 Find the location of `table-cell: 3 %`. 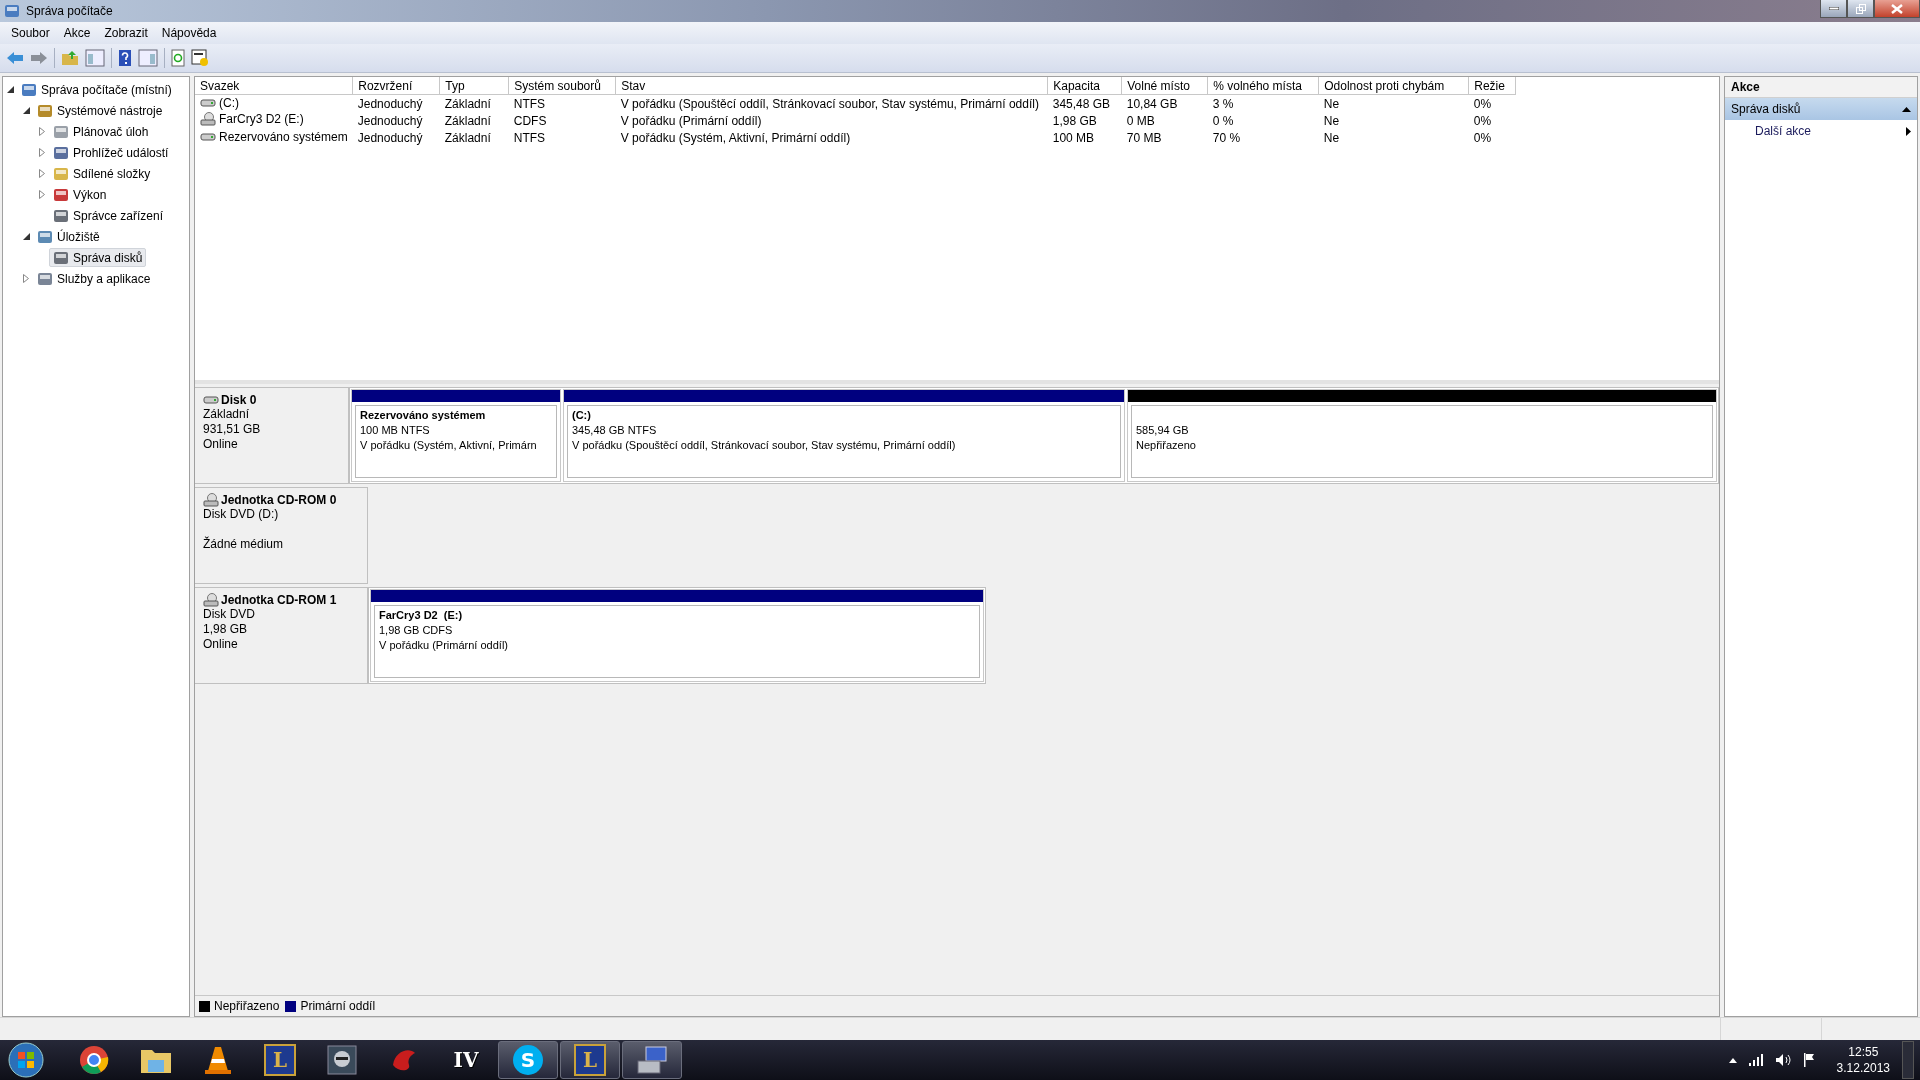

table-cell: 3 % is located at coordinates (1223, 103).